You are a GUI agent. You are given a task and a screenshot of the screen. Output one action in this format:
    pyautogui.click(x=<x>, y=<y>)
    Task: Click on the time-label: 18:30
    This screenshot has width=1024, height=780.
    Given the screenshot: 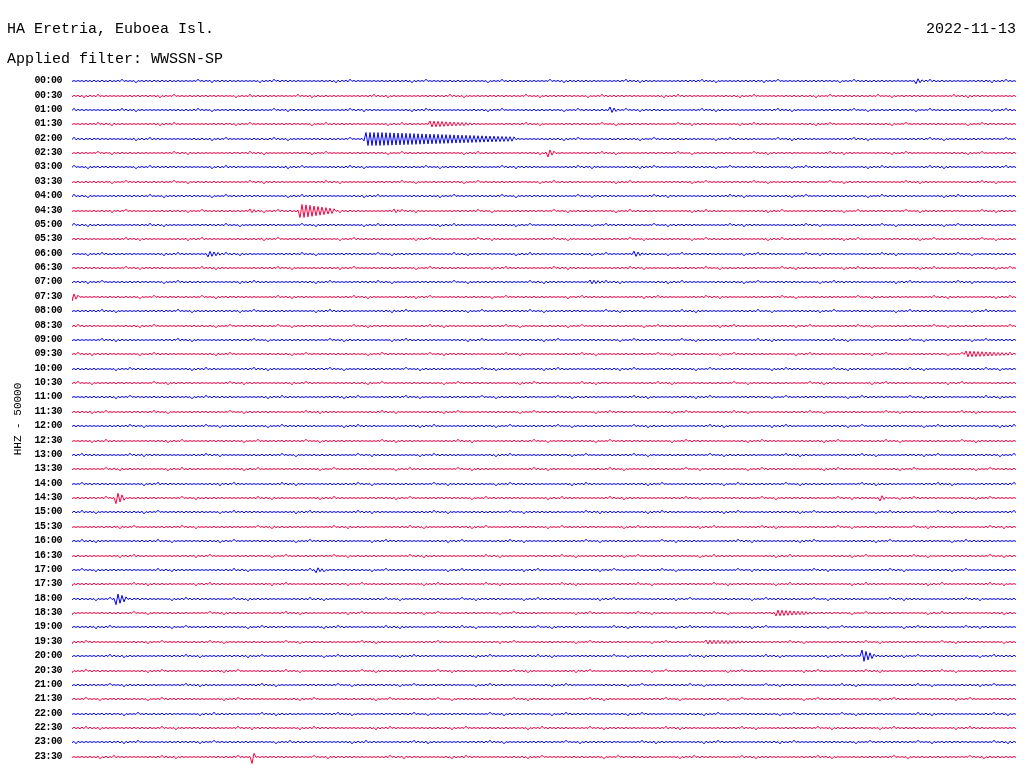 What is the action you would take?
    pyautogui.click(x=47, y=613)
    